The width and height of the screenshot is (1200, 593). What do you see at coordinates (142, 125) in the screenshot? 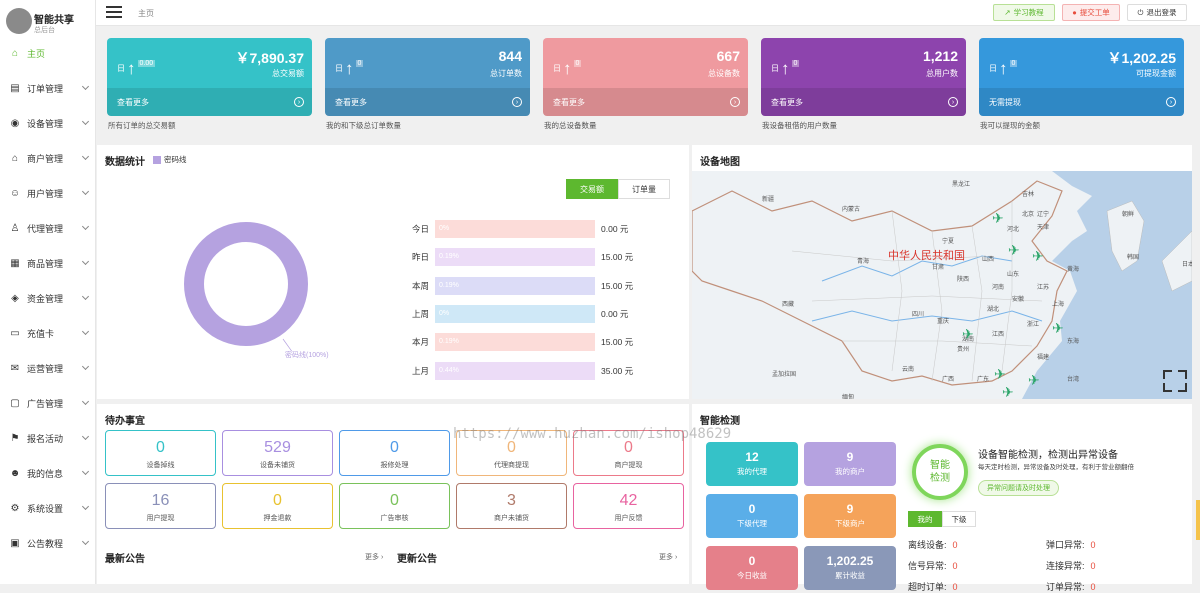
I see `stat-description: 所有订单的总交易额` at bounding box center [142, 125].